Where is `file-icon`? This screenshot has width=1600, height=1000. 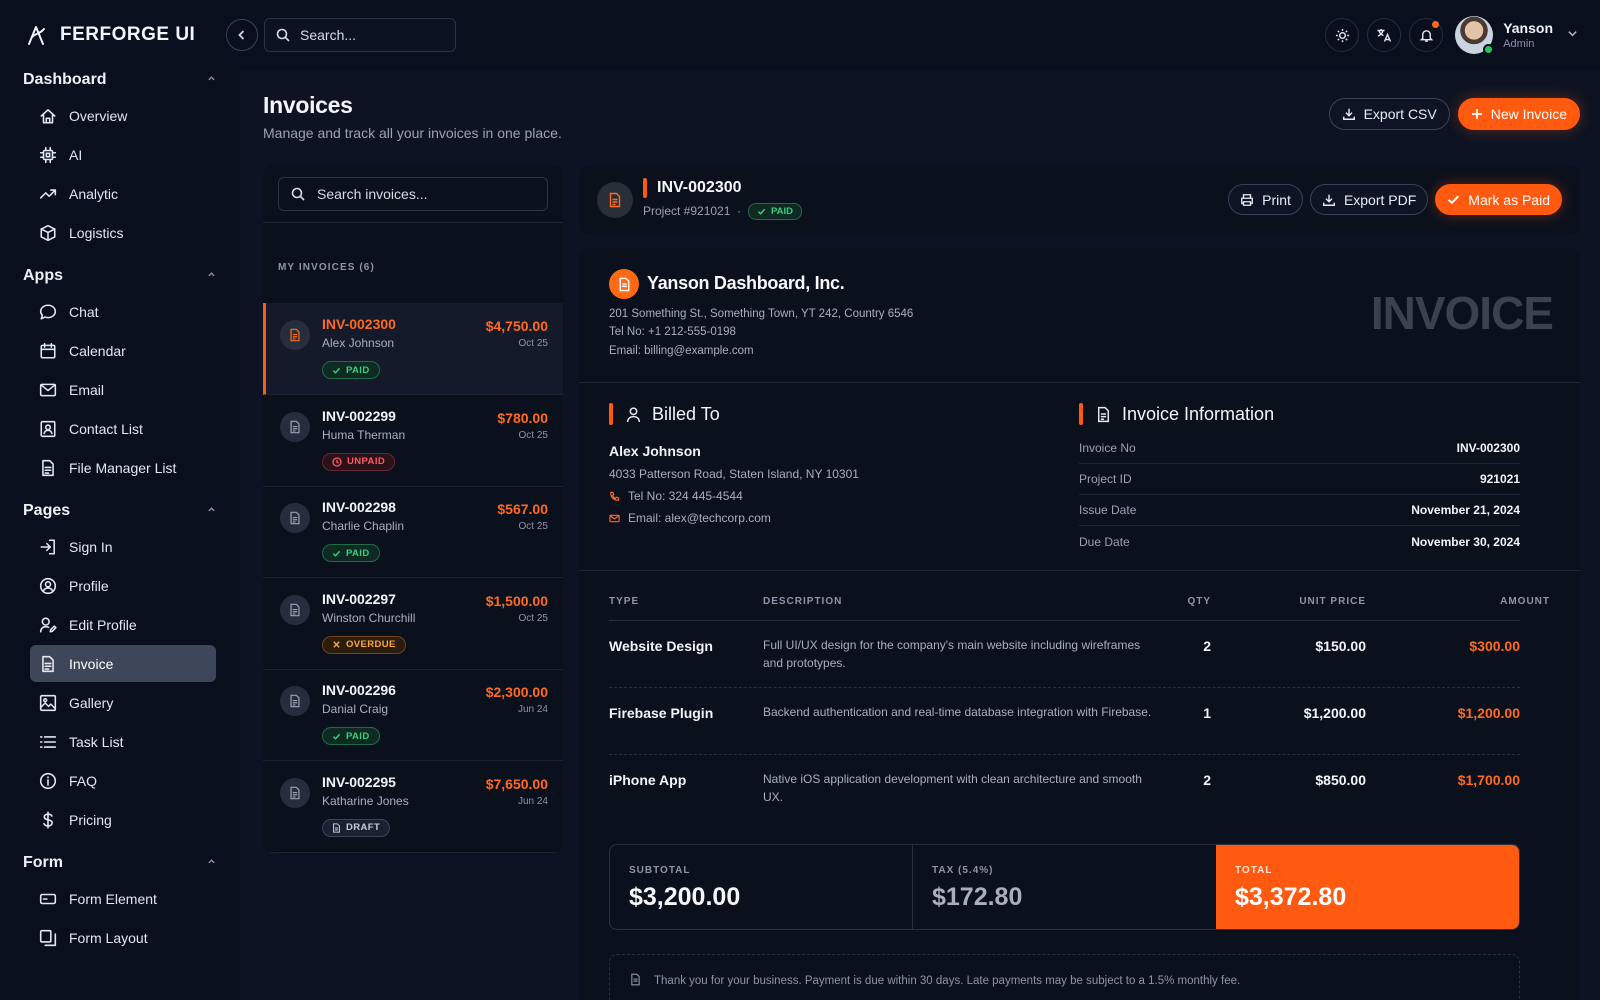
file-icon is located at coordinates (48, 468).